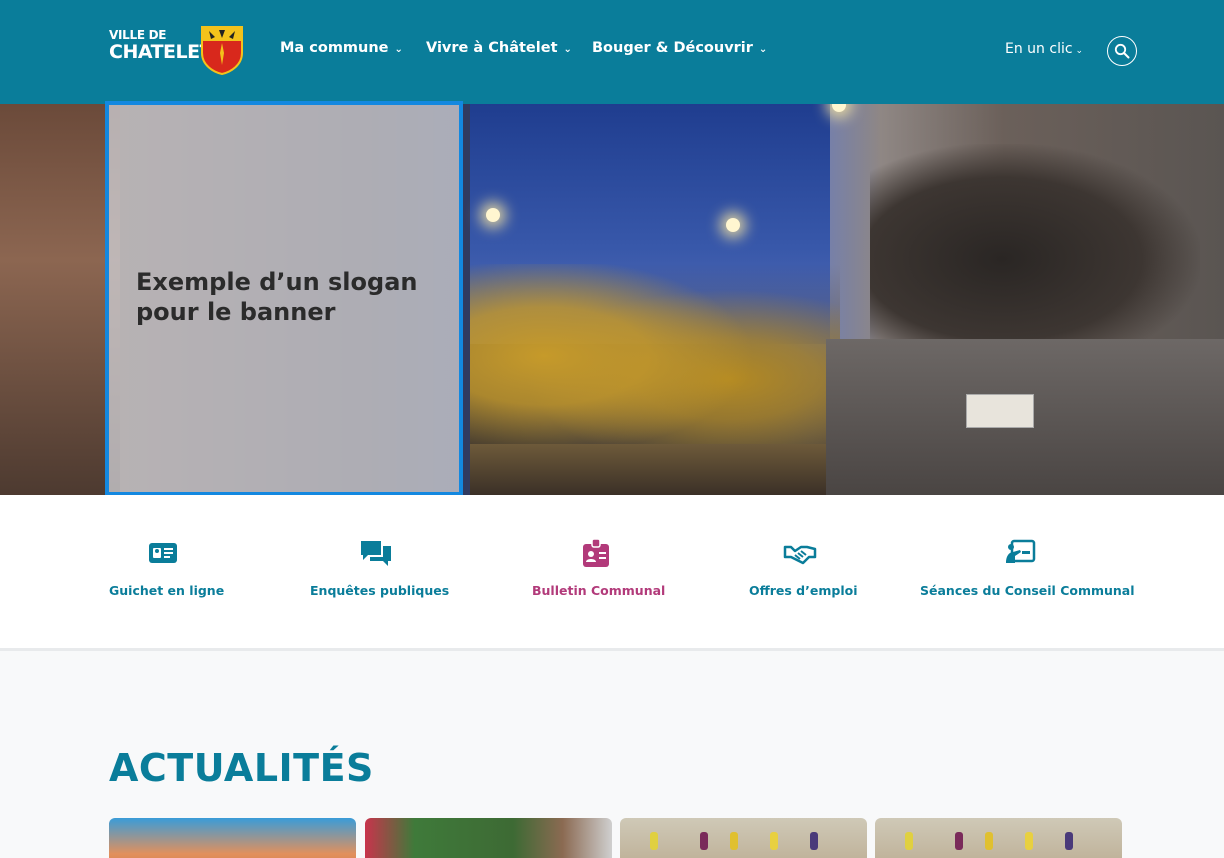  I want to click on logo-line-2: CHATELET, so click(161, 52).